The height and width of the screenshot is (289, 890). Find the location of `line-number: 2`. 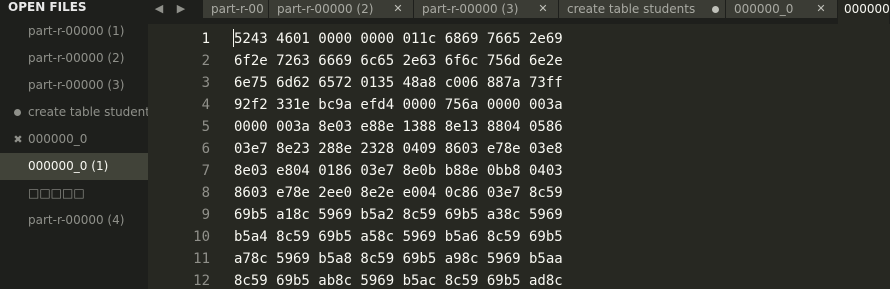

line-number: 2 is located at coordinates (205, 61).